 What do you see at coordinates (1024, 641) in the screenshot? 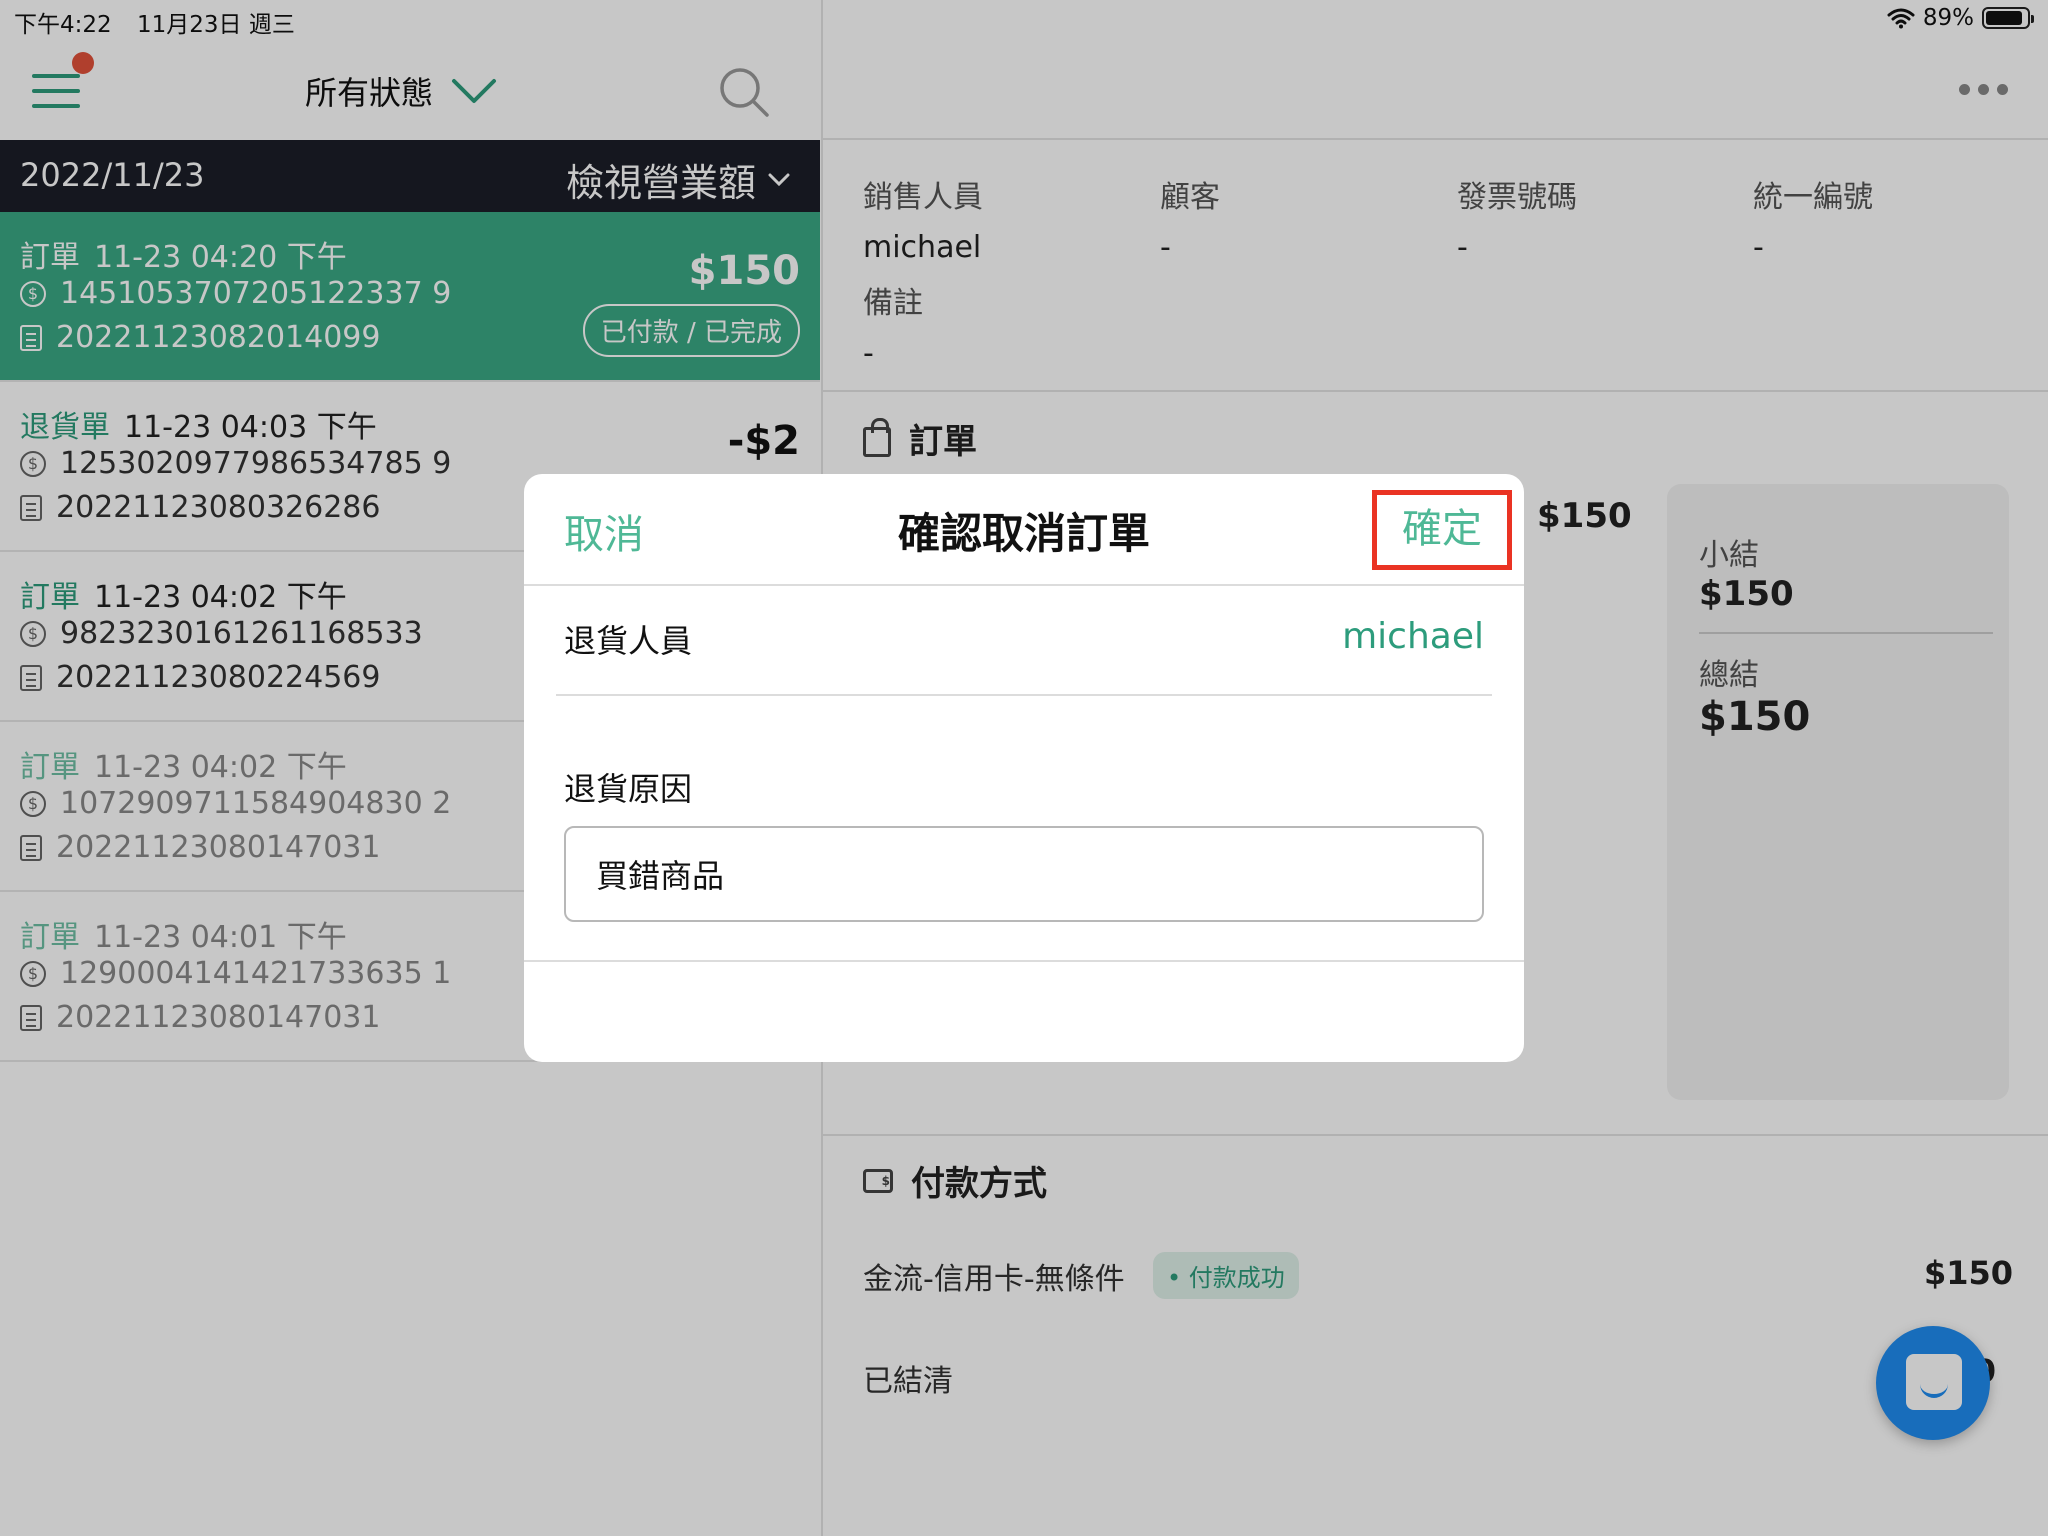
I see `return-staff-row: 退貨人員 michael` at bounding box center [1024, 641].